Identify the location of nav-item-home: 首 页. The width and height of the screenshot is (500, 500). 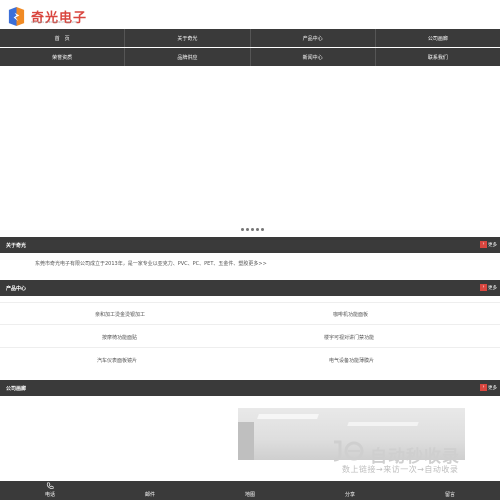
(63, 38).